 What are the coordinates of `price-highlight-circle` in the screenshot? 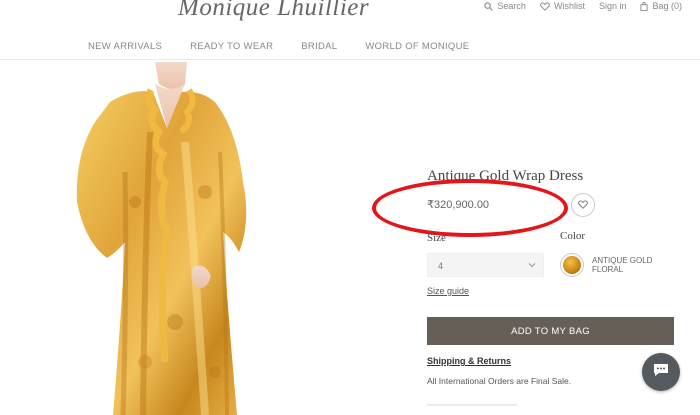 It's located at (470, 208).